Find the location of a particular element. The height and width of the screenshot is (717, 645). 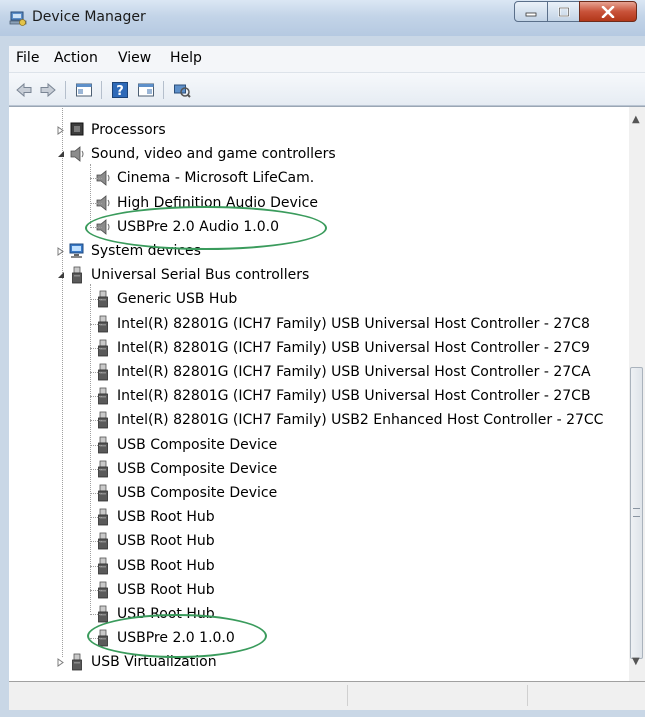

tree-category: USB Virtualization is located at coordinates (136, 662).